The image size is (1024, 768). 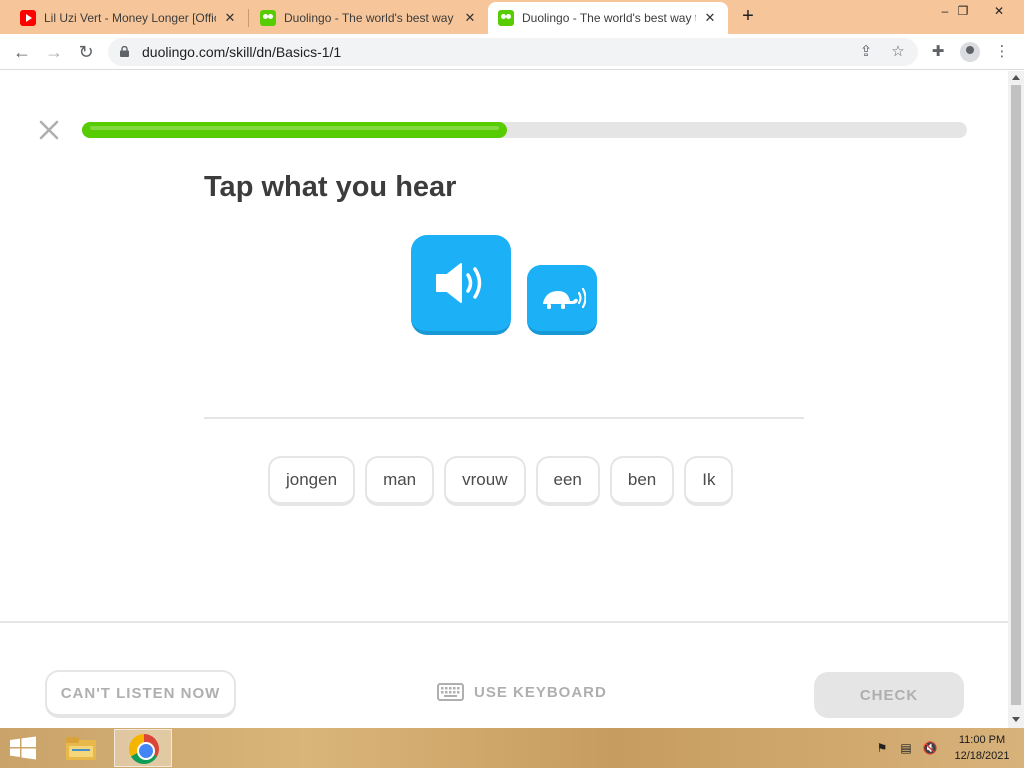 What do you see at coordinates (504, 674) in the screenshot?
I see `lesson-footer: CAN'T LISTEN NOW USE KEYBOARD CHECK` at bounding box center [504, 674].